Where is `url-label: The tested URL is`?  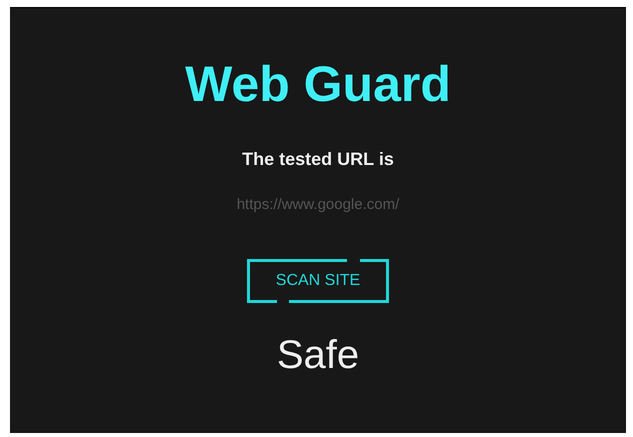 url-label: The tested URL is is located at coordinates (318, 159).